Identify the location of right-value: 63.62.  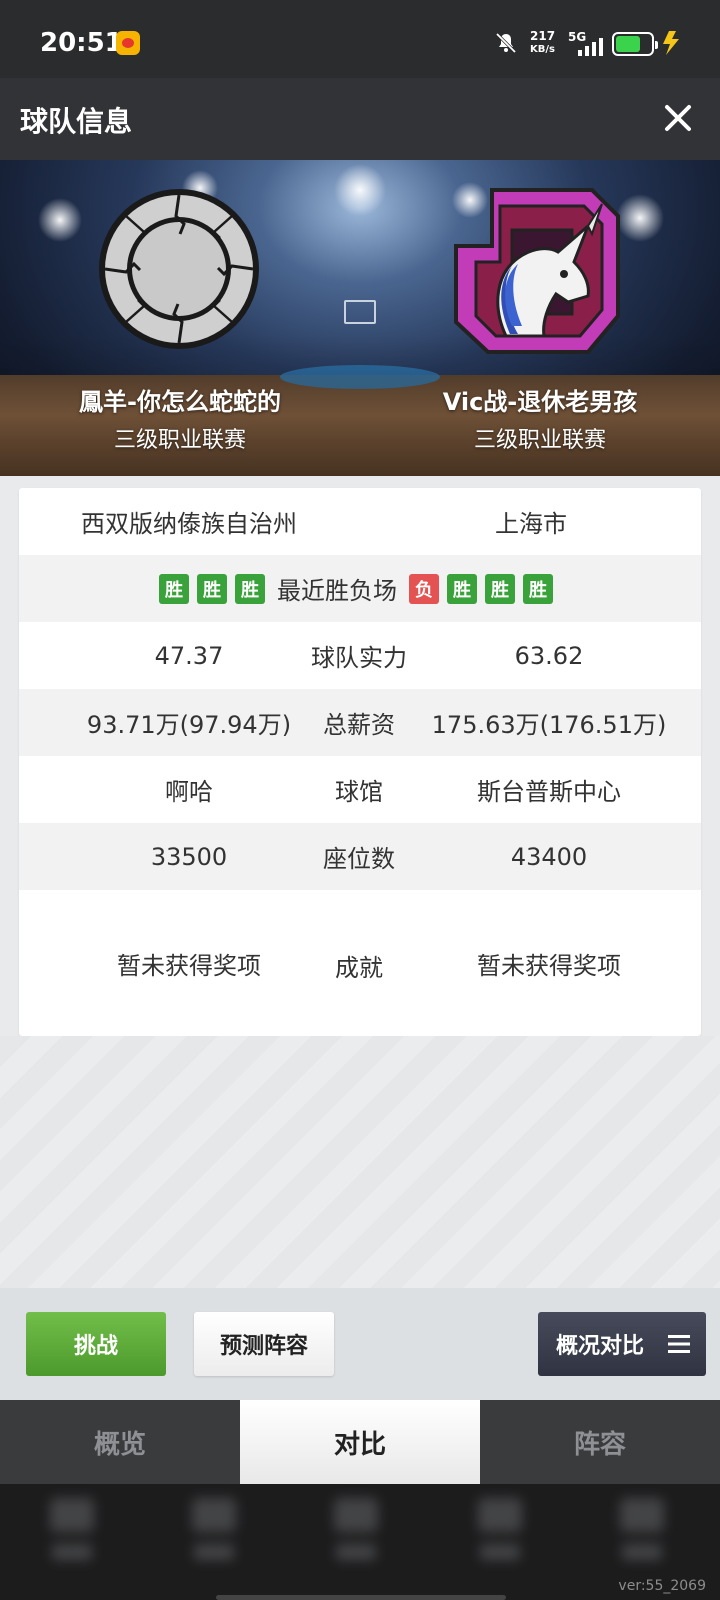
(549, 655).